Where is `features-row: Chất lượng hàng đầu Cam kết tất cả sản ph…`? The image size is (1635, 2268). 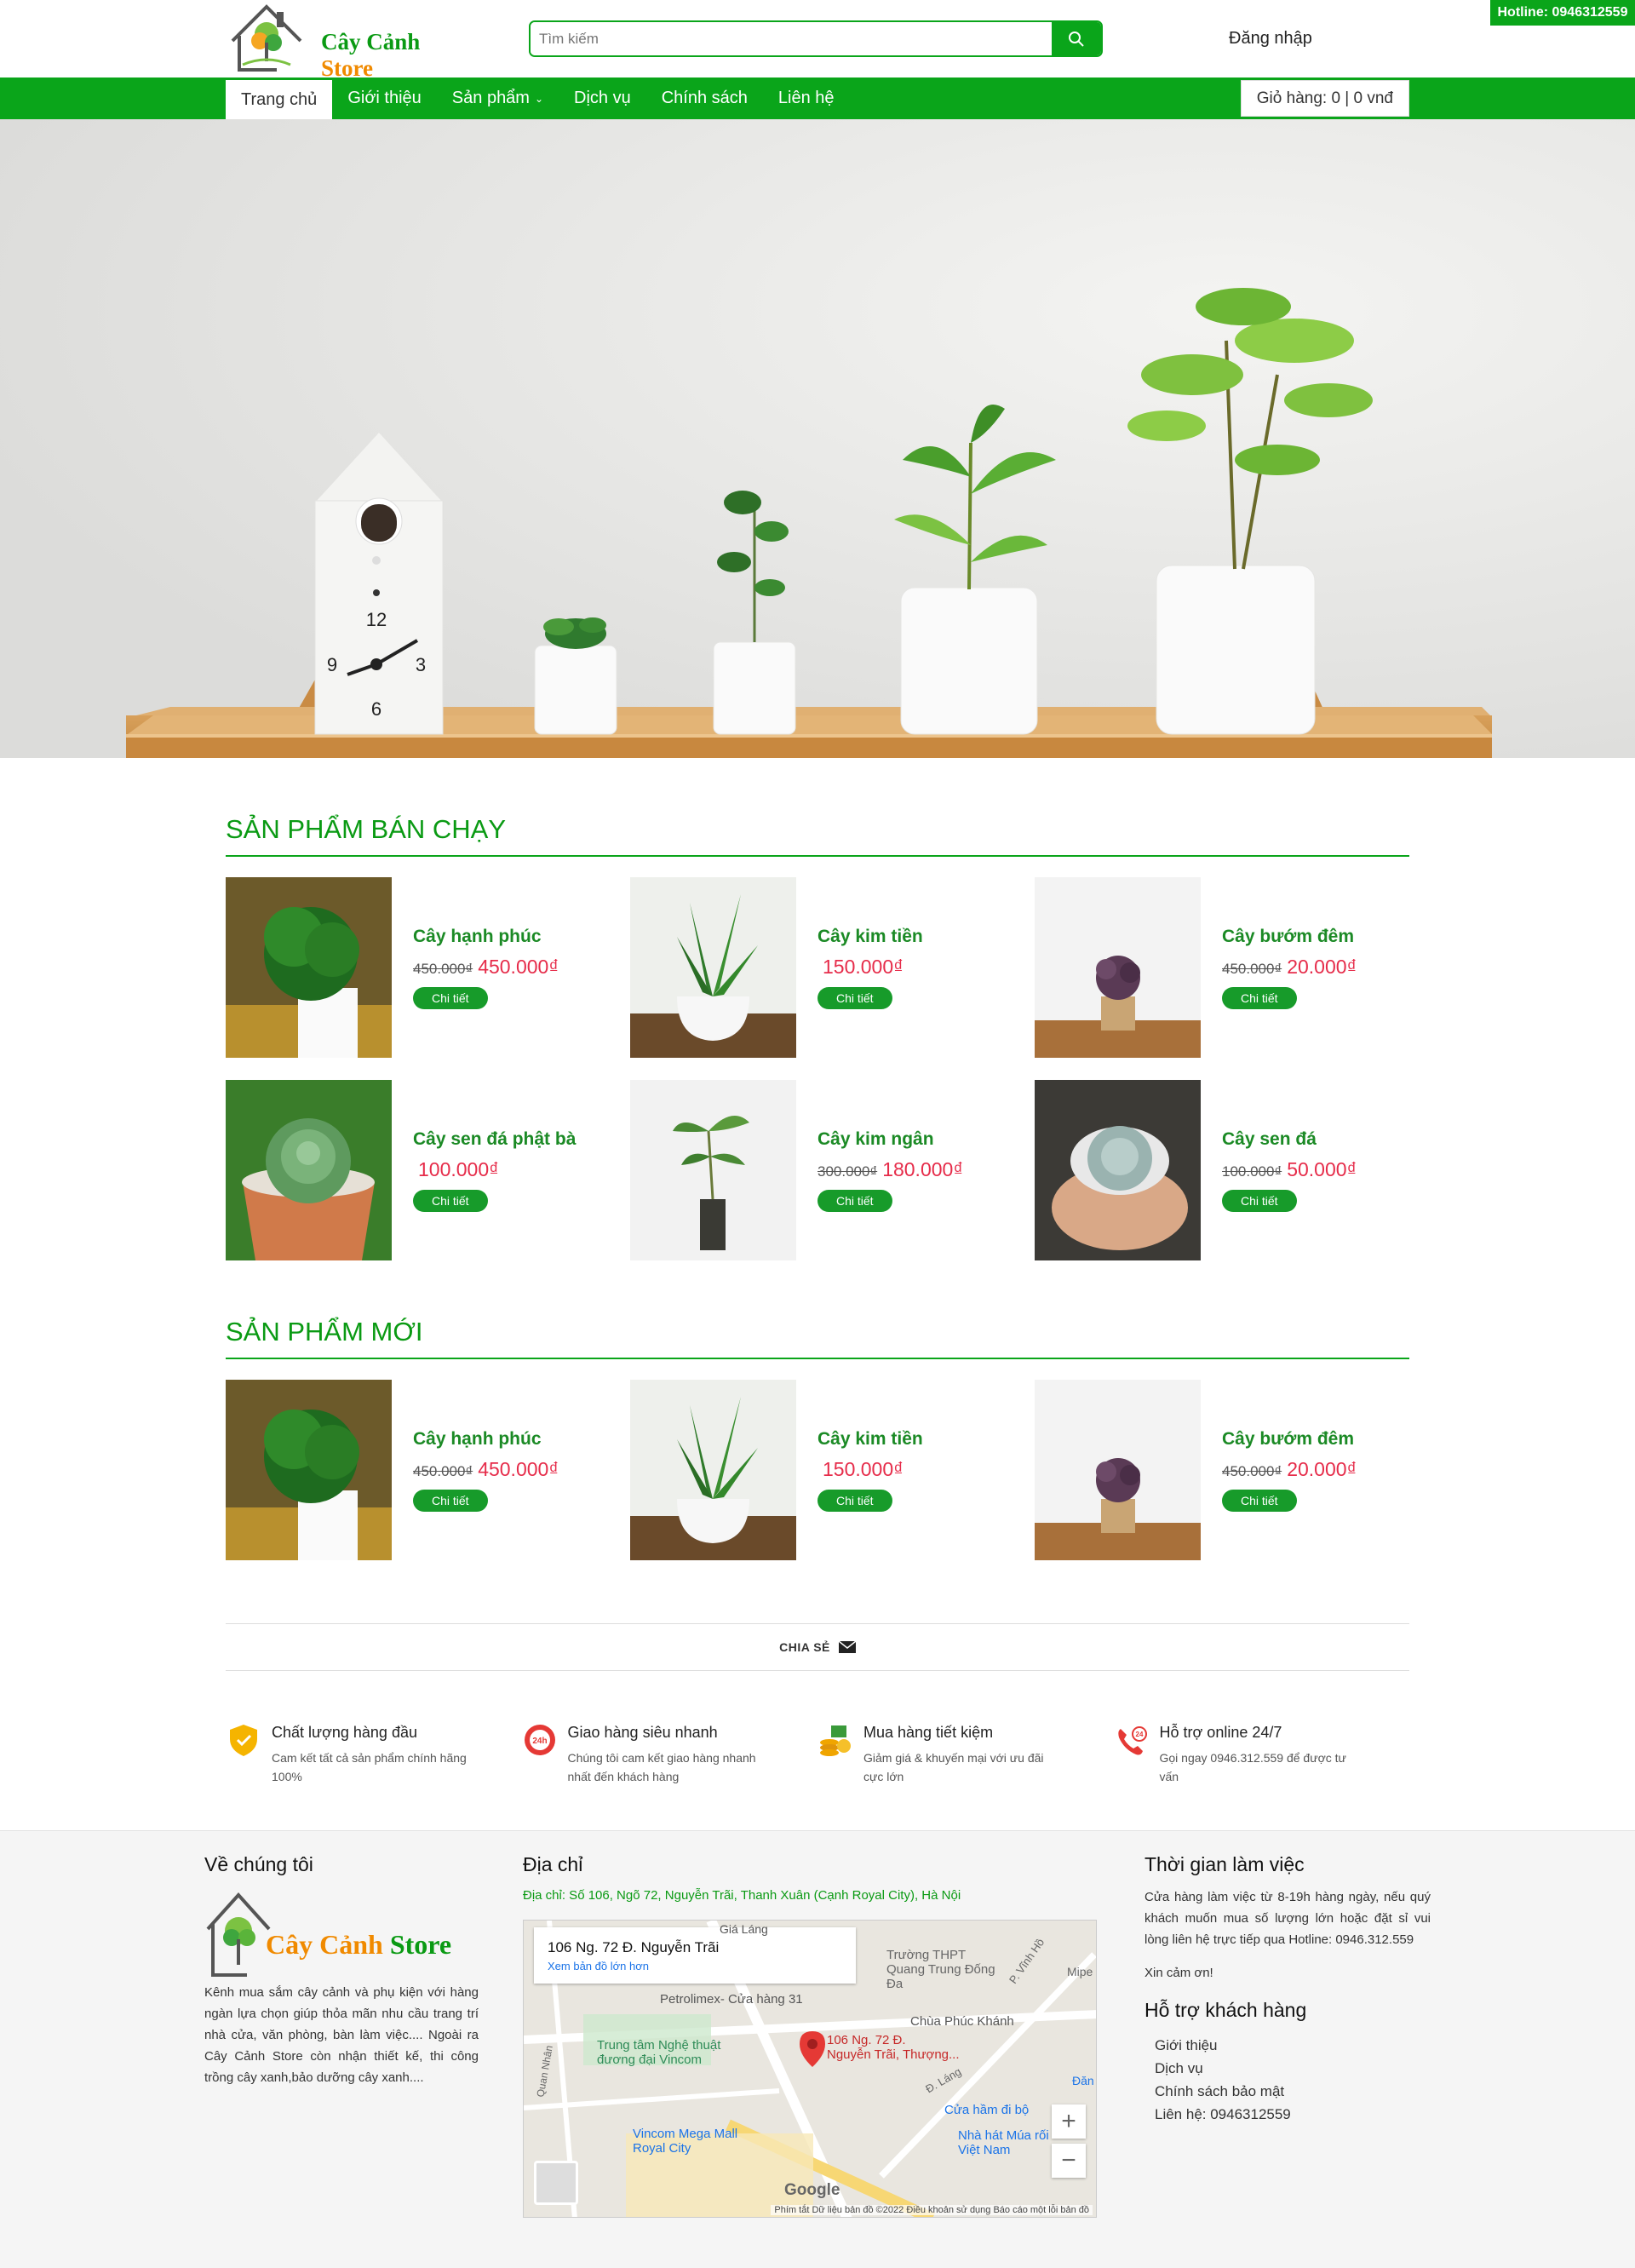
features-row: Chất lượng hàng đầu Cam kết tất cả sản ph… is located at coordinates (817, 1769).